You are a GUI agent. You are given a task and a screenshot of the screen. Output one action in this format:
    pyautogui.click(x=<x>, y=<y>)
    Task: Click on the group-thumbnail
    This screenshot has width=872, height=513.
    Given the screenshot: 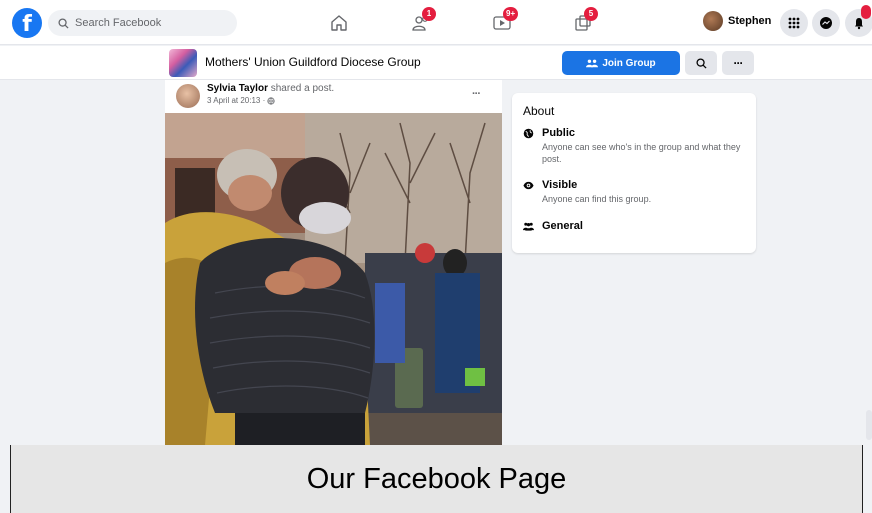 What is the action you would take?
    pyautogui.click(x=183, y=63)
    